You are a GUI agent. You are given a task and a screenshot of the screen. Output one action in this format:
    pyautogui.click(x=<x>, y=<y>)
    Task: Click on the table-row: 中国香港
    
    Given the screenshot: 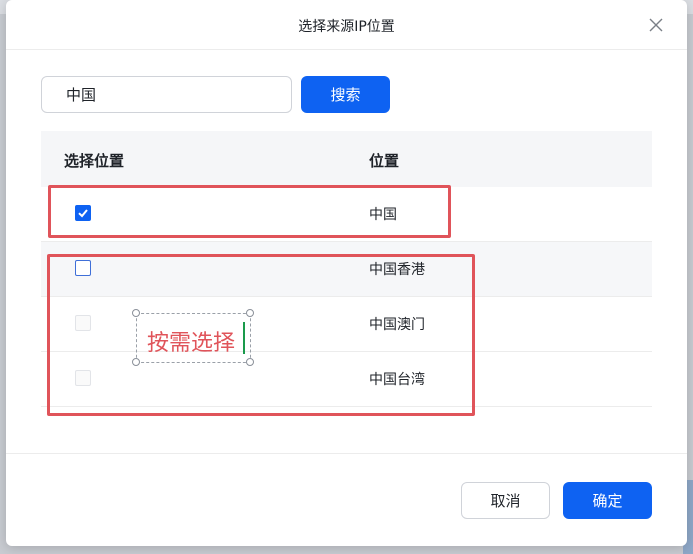 What is the action you would take?
    pyautogui.click(x=346, y=269)
    